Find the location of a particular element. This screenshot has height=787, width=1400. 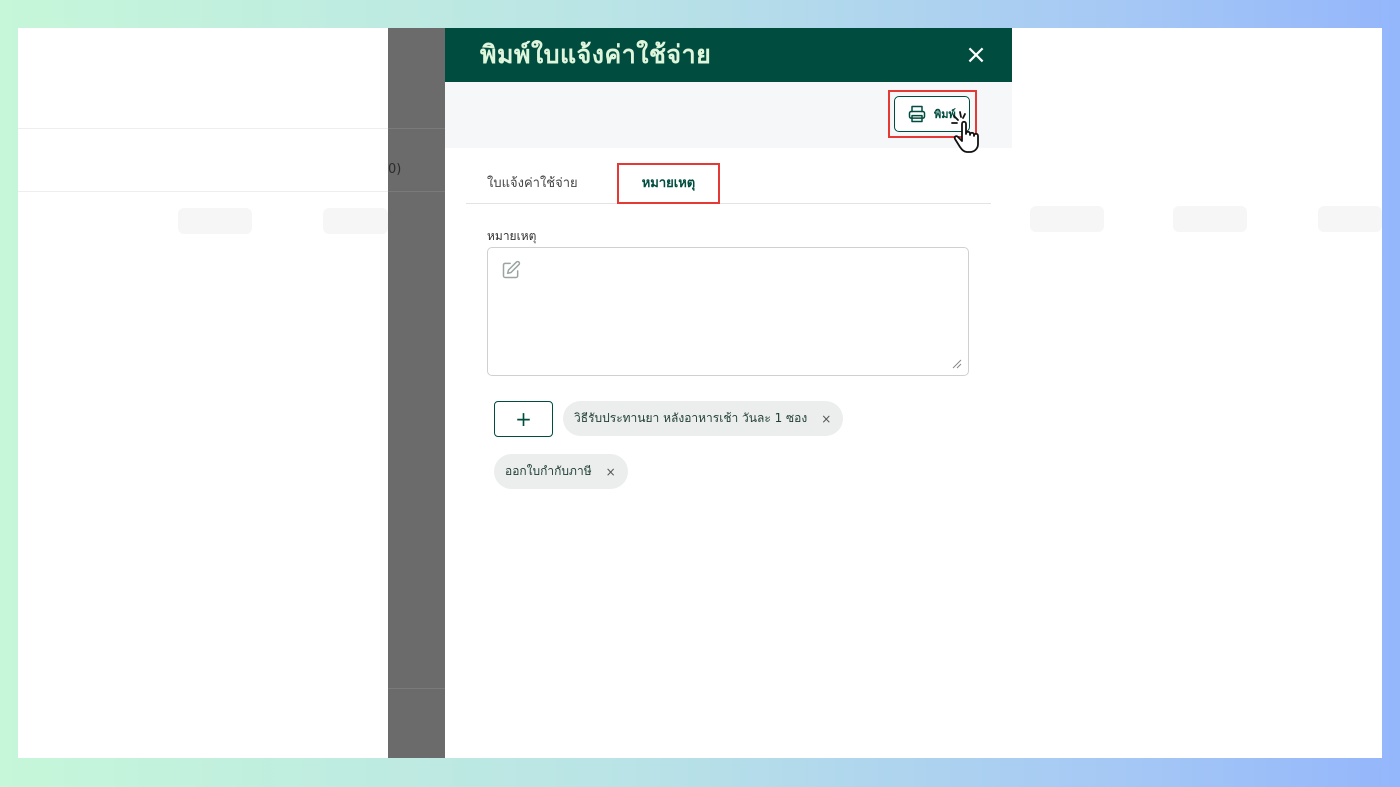

note-chip: ออกใบกำกับภาษี × is located at coordinates (561, 471).